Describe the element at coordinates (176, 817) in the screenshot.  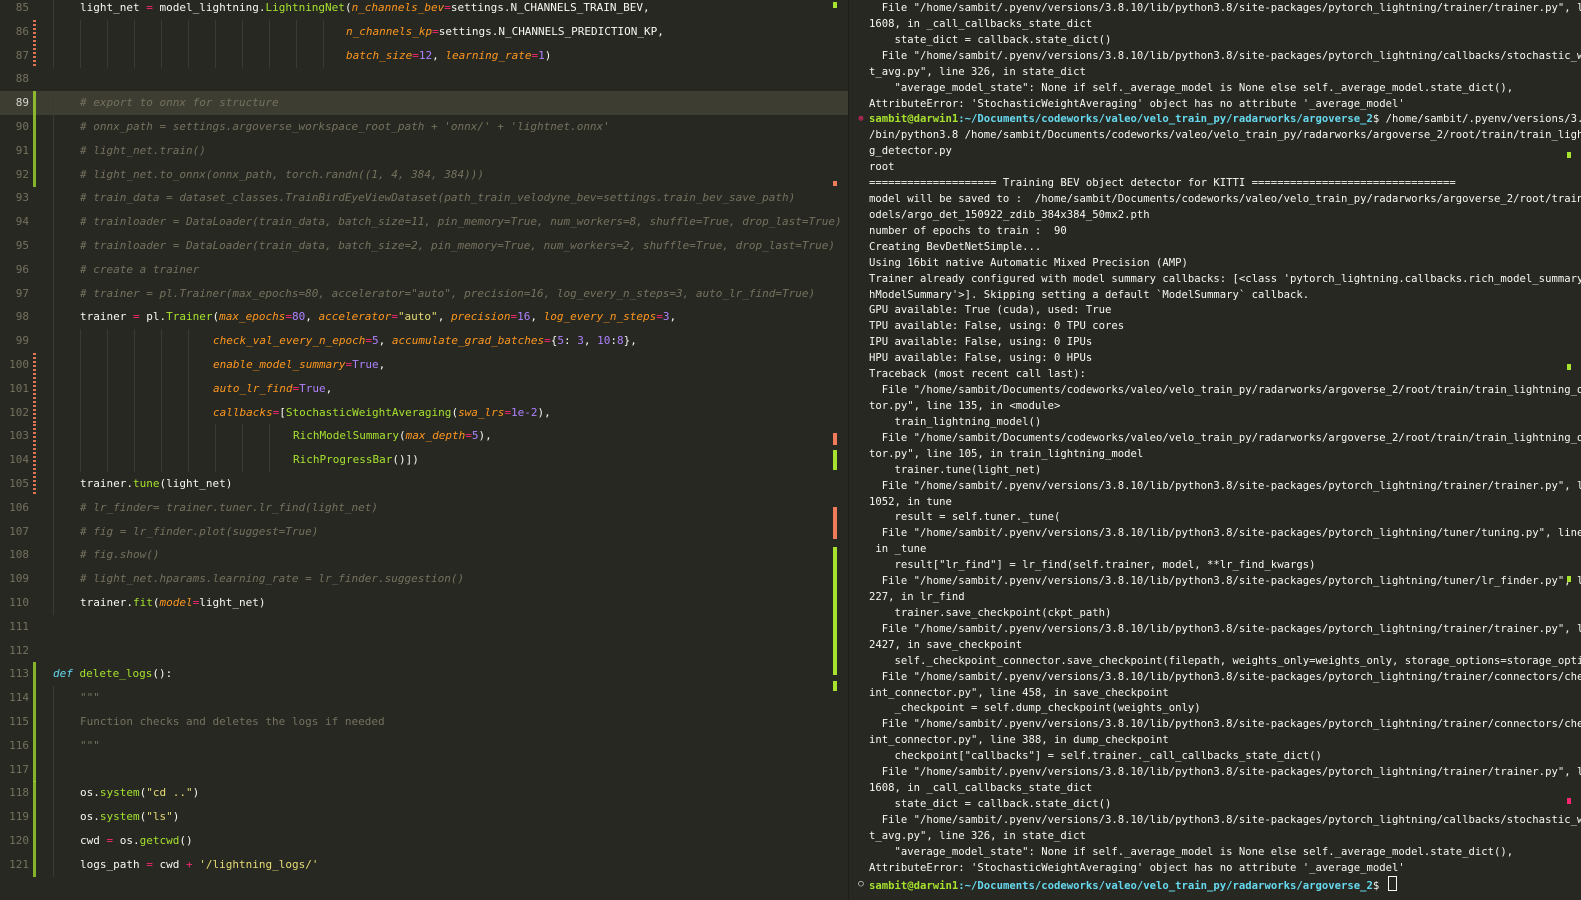
I see `code-token: )` at that location.